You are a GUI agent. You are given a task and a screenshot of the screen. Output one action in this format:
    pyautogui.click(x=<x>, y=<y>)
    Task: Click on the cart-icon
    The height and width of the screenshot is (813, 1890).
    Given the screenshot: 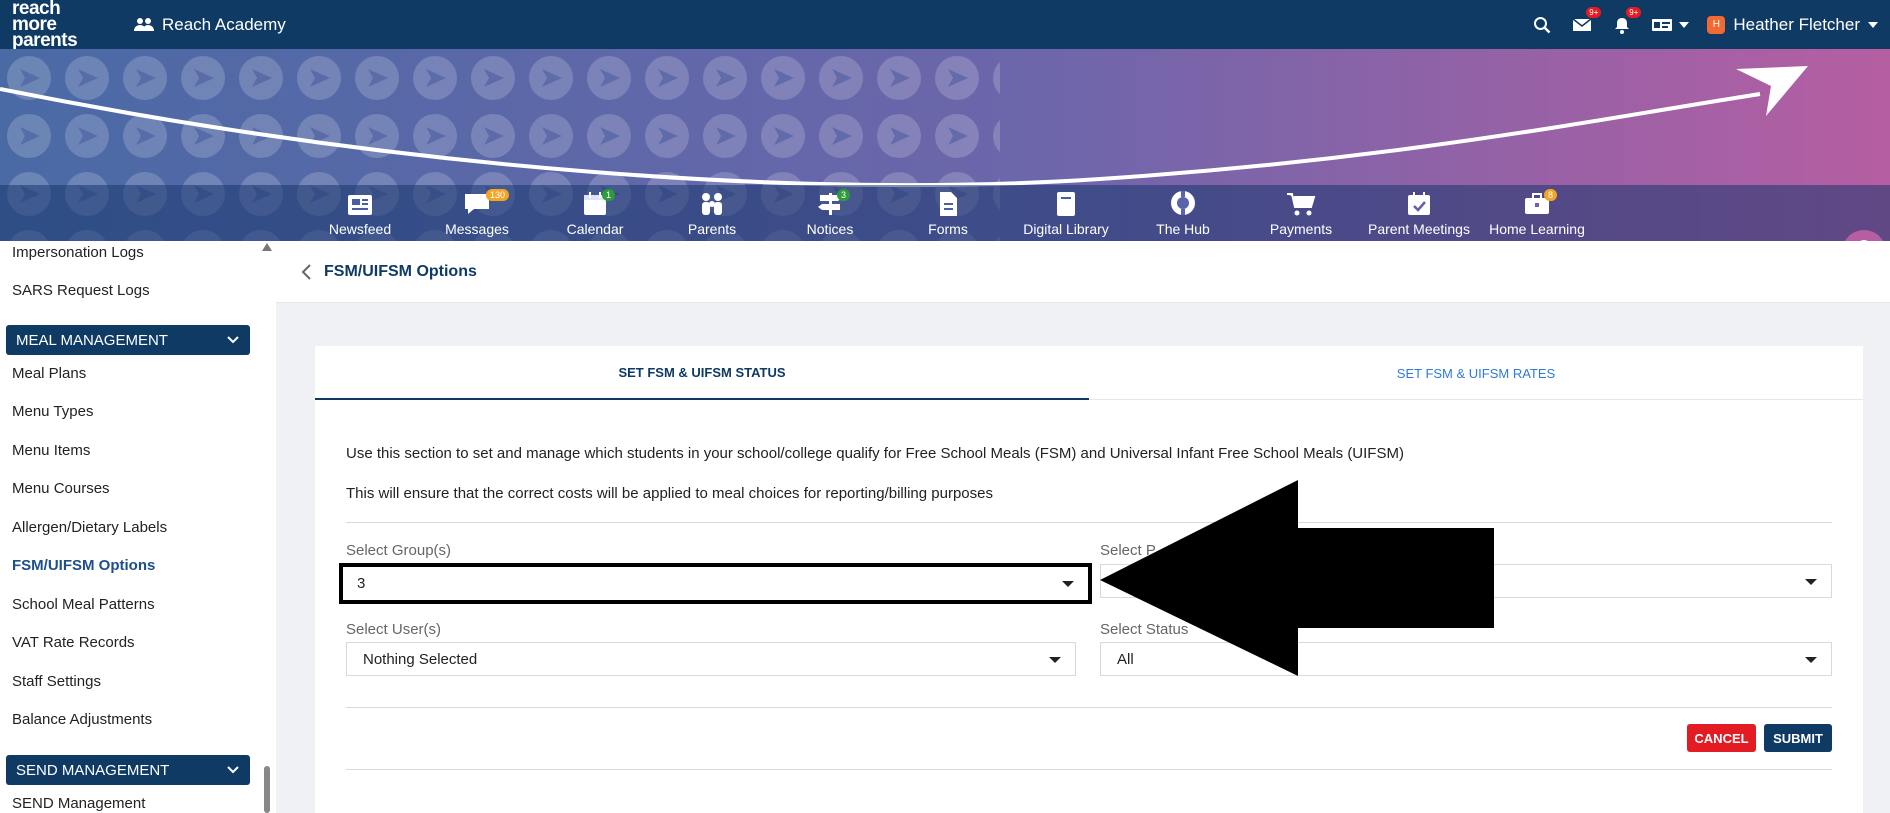 What is the action you would take?
    pyautogui.click(x=1301, y=204)
    